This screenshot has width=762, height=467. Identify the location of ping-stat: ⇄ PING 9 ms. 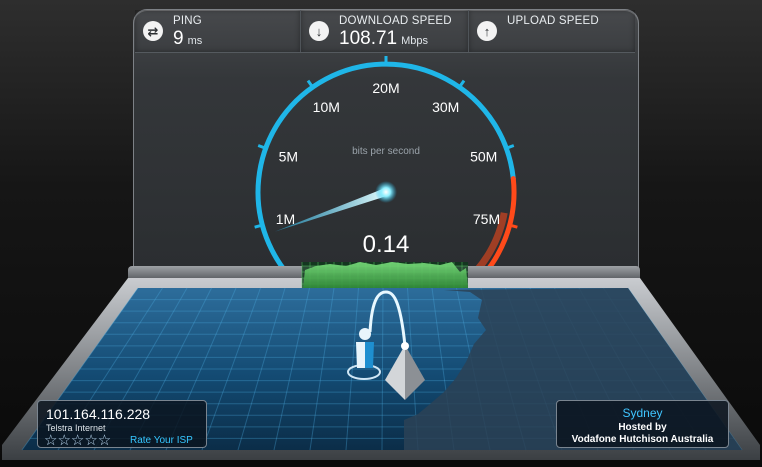
(218, 31).